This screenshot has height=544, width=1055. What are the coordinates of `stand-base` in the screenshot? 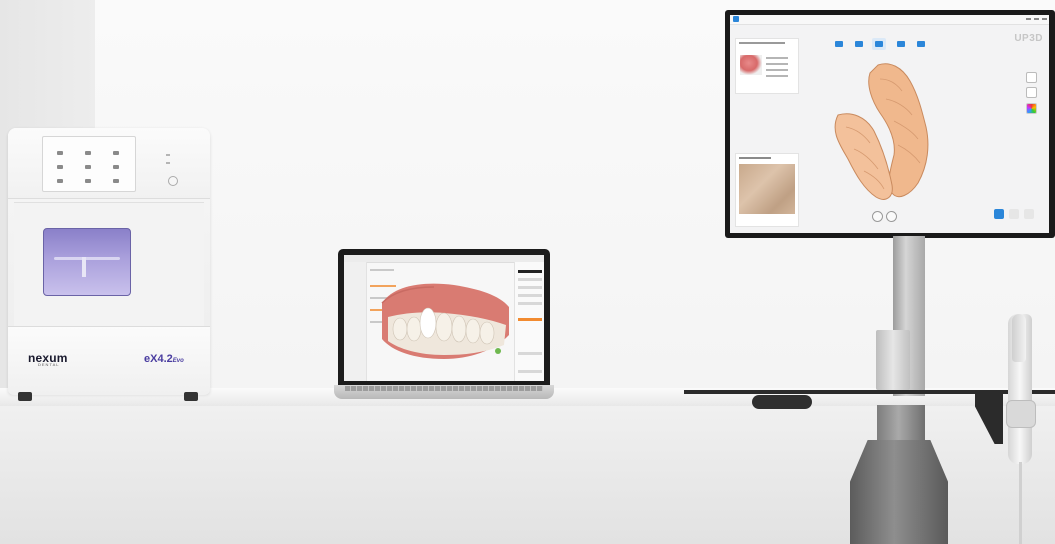 It's located at (899, 492).